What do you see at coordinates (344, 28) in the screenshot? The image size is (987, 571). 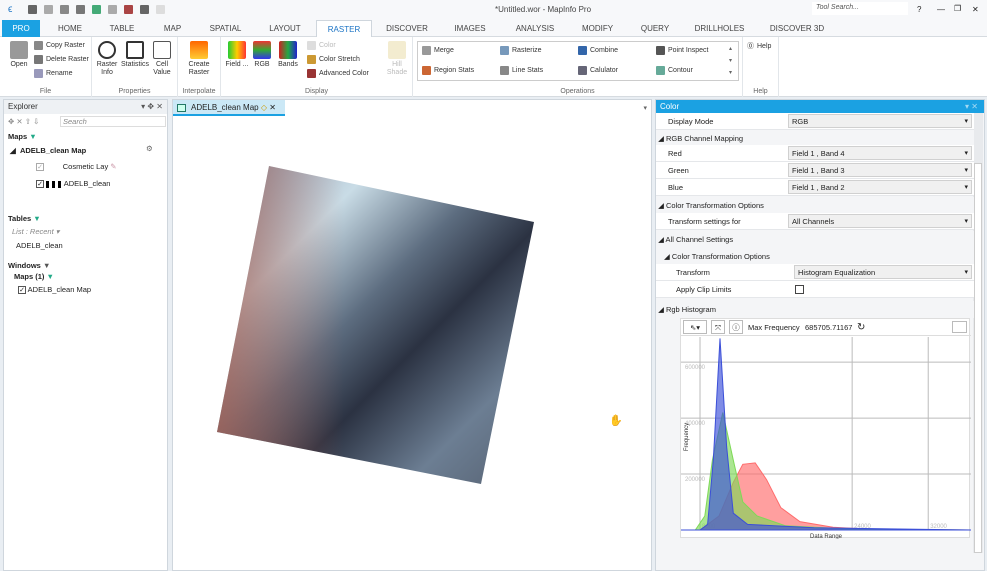 I see `tab-raster: RASTER` at bounding box center [344, 28].